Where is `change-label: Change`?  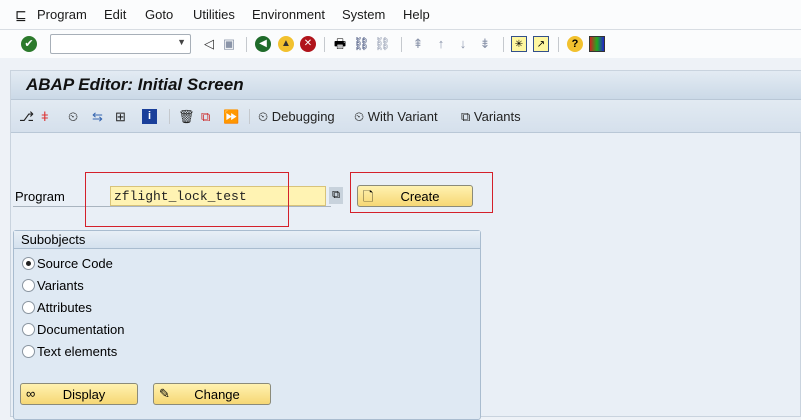 change-label: Change is located at coordinates (217, 394).